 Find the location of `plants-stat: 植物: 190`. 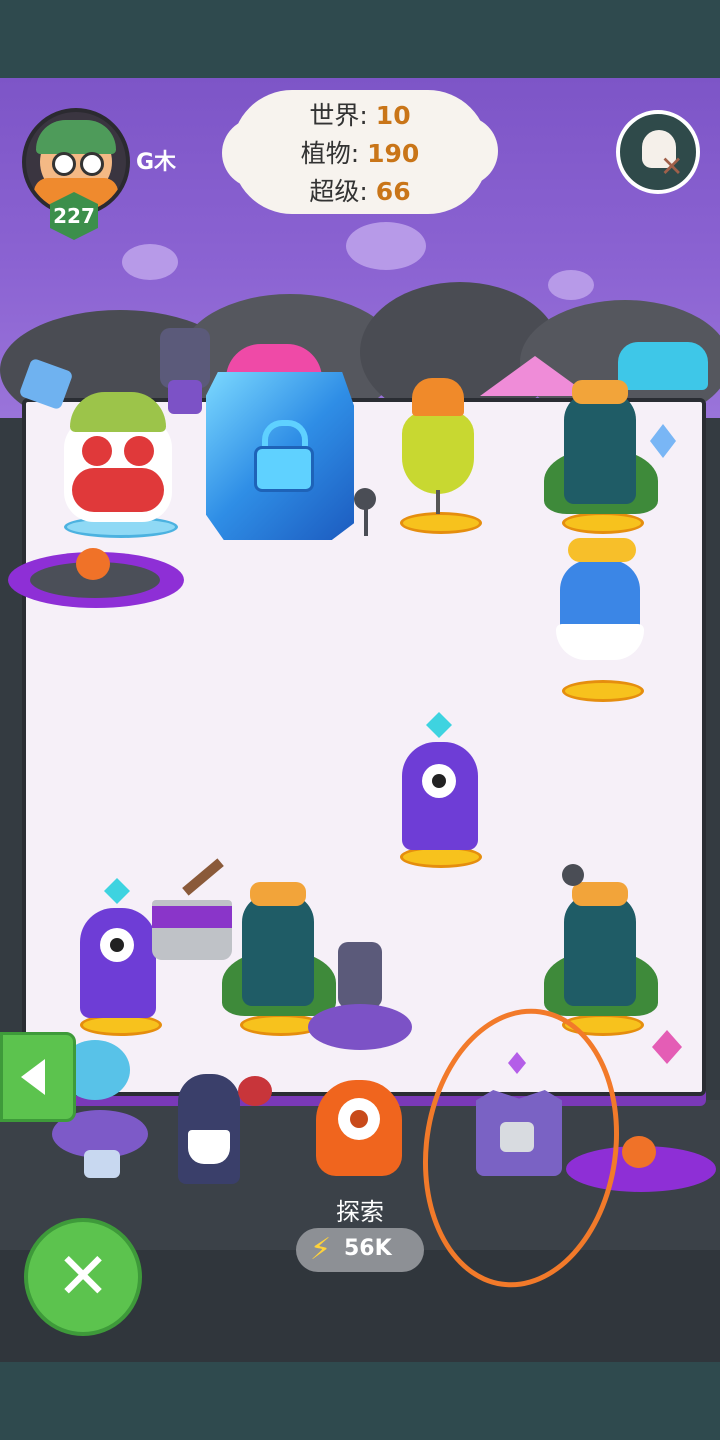

plants-stat: 植物: 190 is located at coordinates (360, 152).